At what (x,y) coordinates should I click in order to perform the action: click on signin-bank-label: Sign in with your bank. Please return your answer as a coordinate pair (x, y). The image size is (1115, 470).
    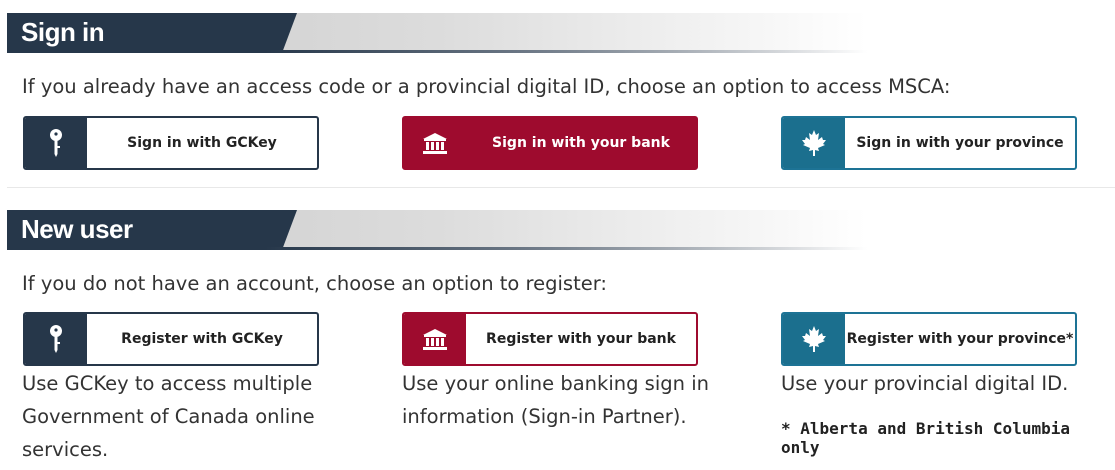
    Looking at the image, I should click on (581, 143).